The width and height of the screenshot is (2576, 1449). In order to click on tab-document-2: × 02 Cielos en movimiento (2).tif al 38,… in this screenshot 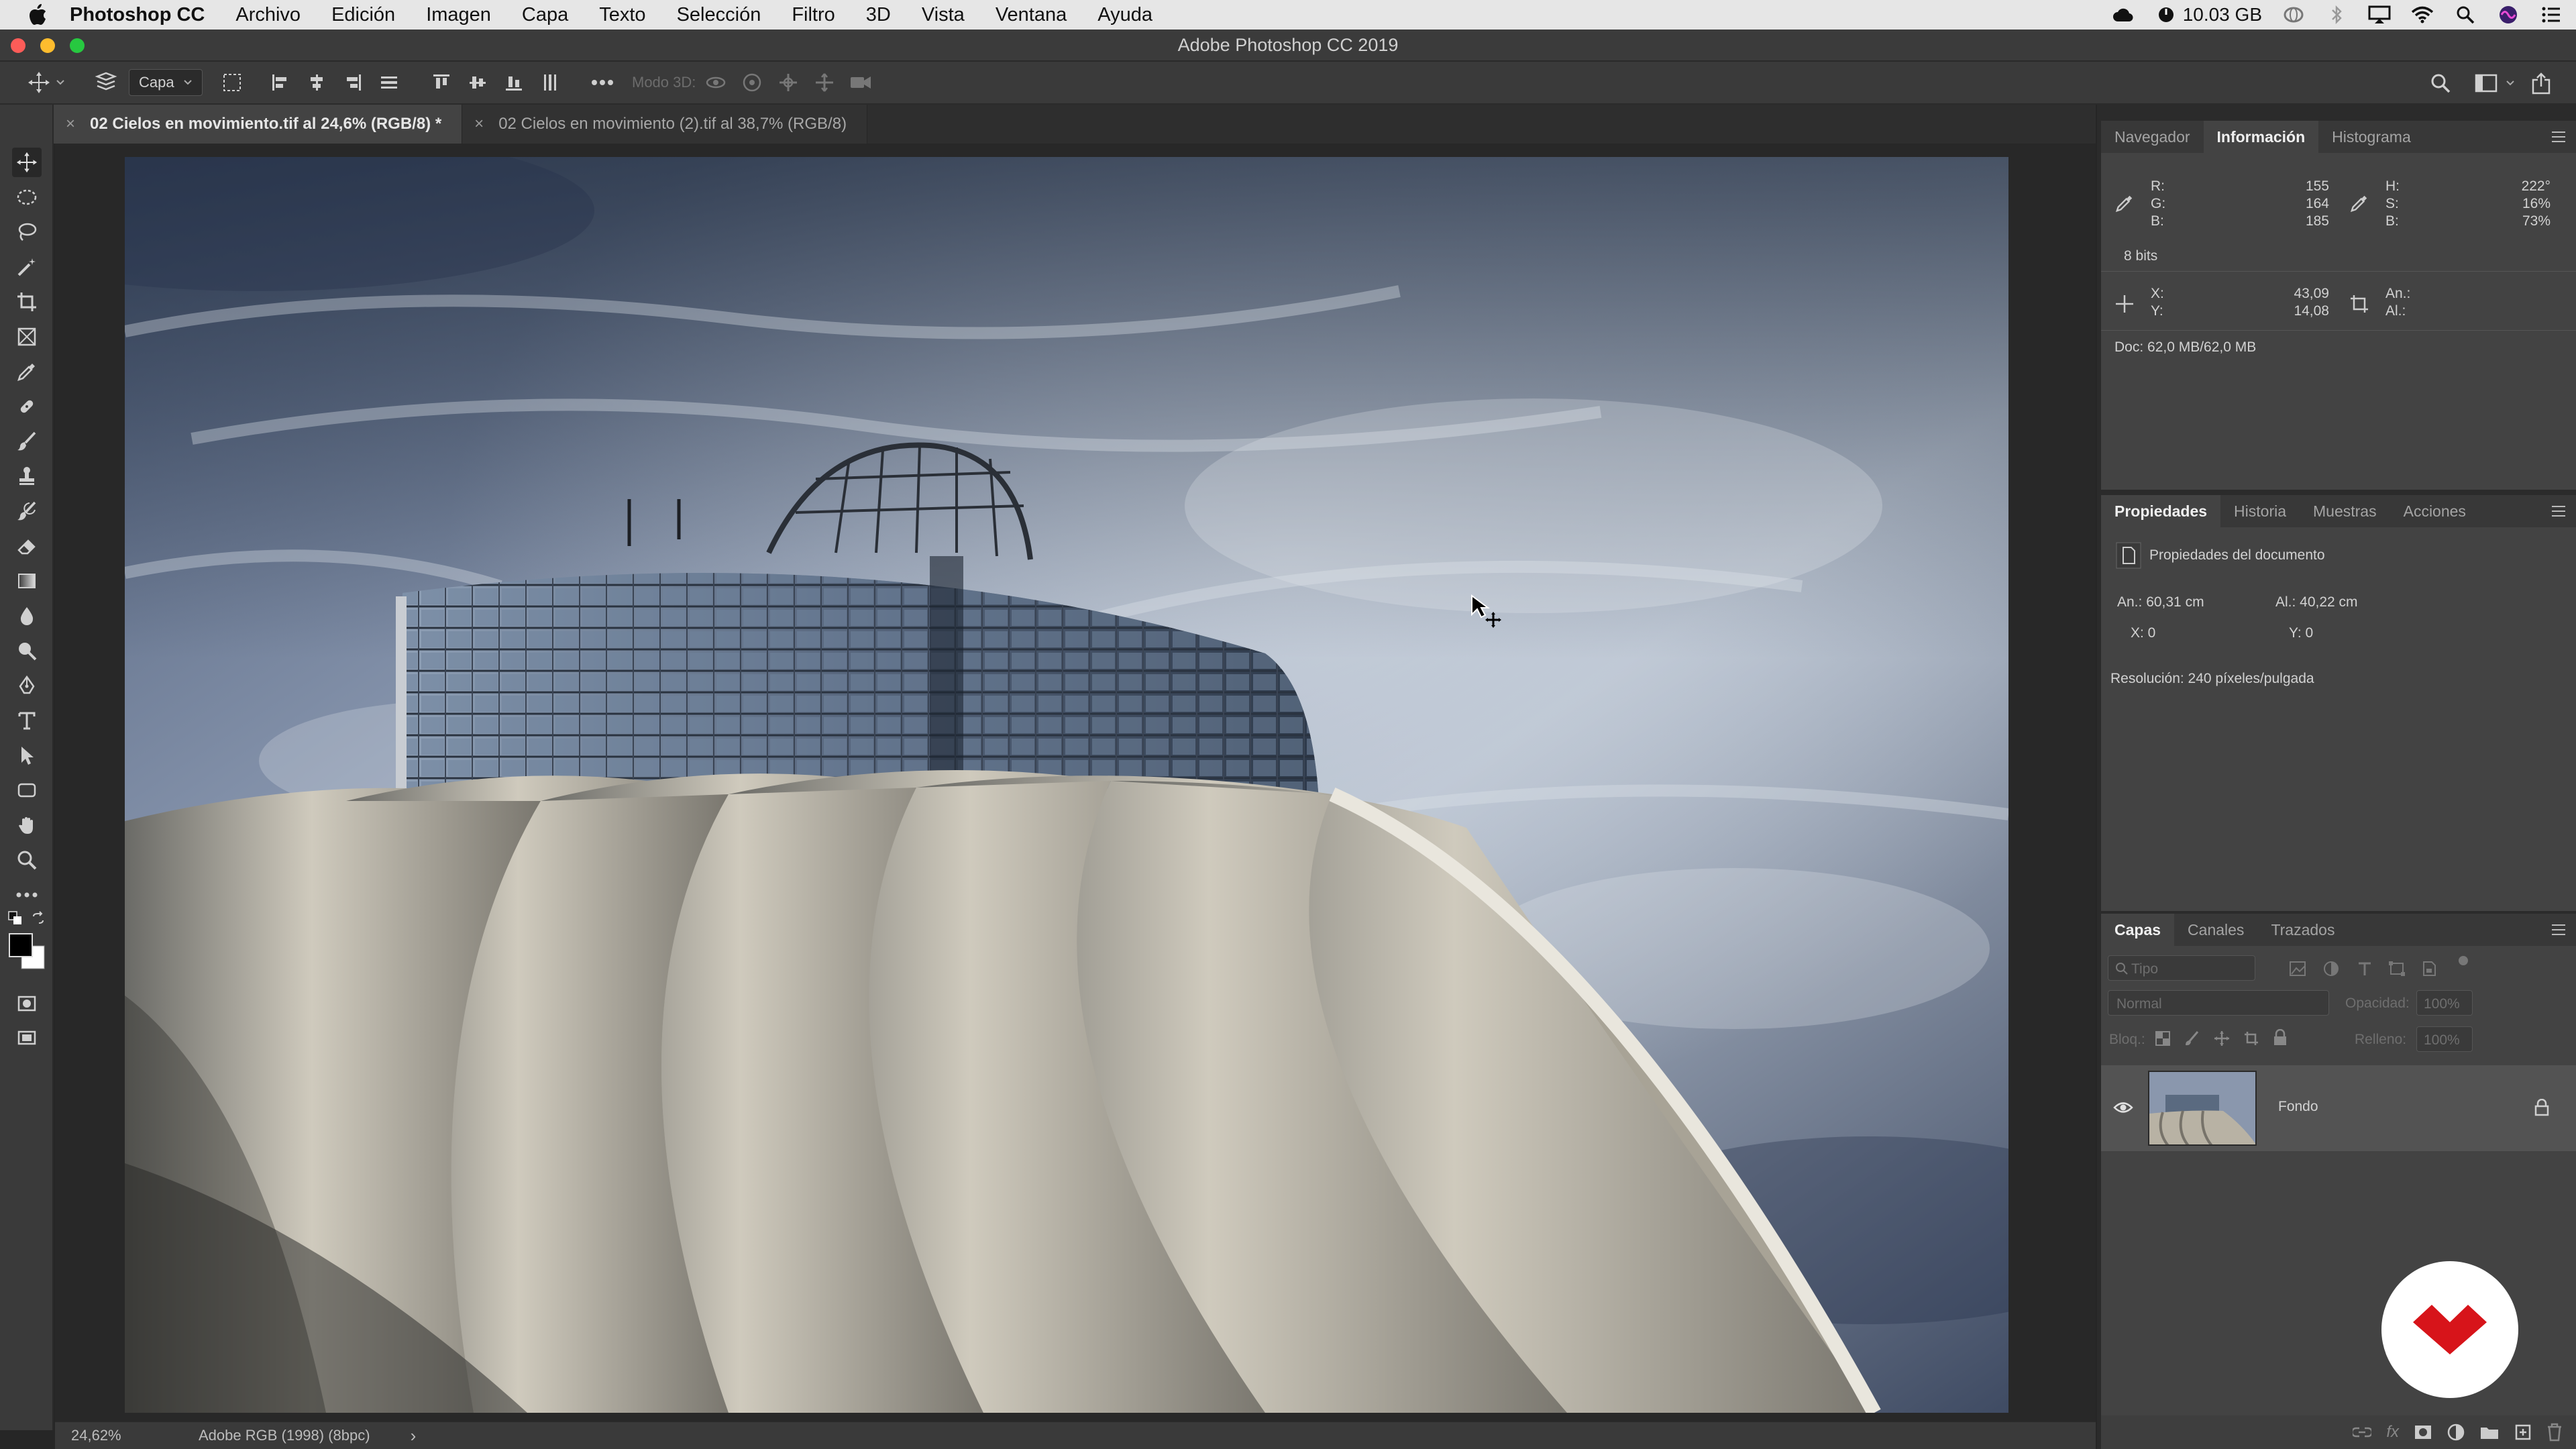, I will do `click(665, 124)`.